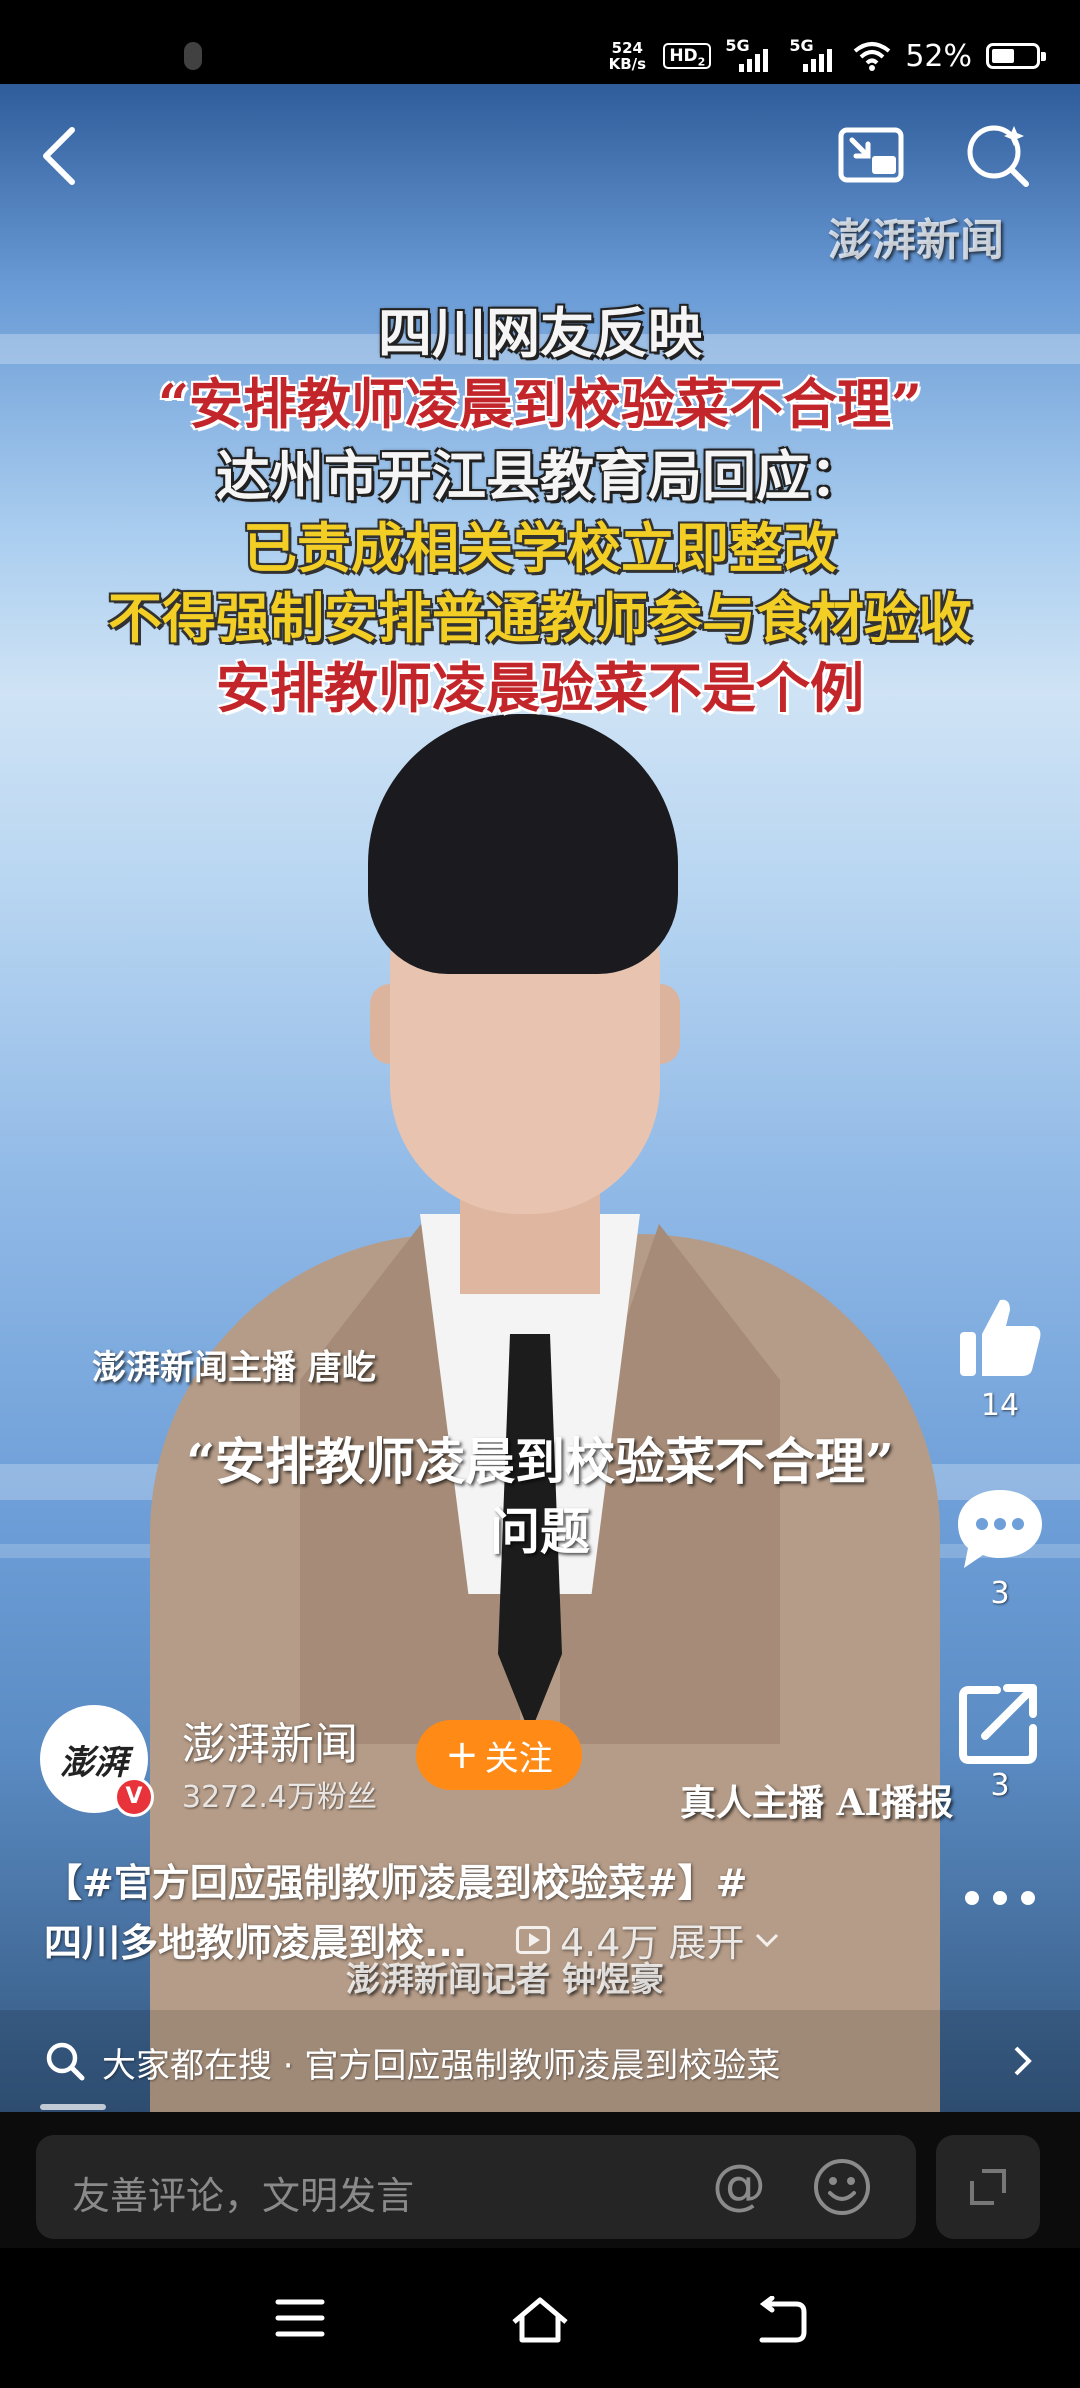 The height and width of the screenshot is (2388, 1080). What do you see at coordinates (270, 1740) in the screenshot?
I see `author-name: 澎湃新闻` at bounding box center [270, 1740].